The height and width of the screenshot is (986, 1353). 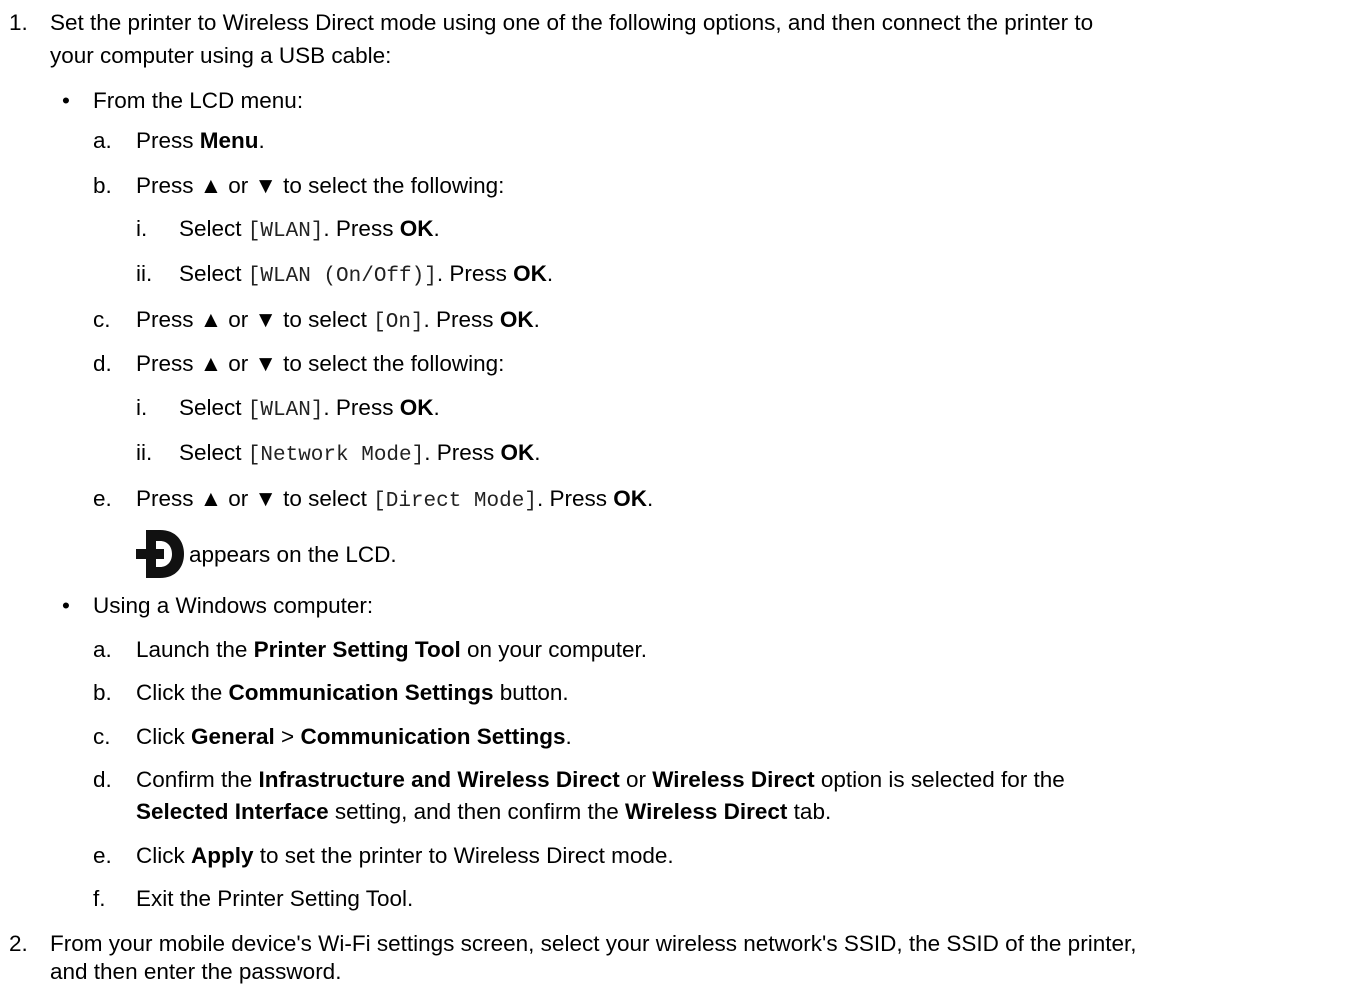 I want to click on list-item: Click the Communication Settings button., so click(x=352, y=692).